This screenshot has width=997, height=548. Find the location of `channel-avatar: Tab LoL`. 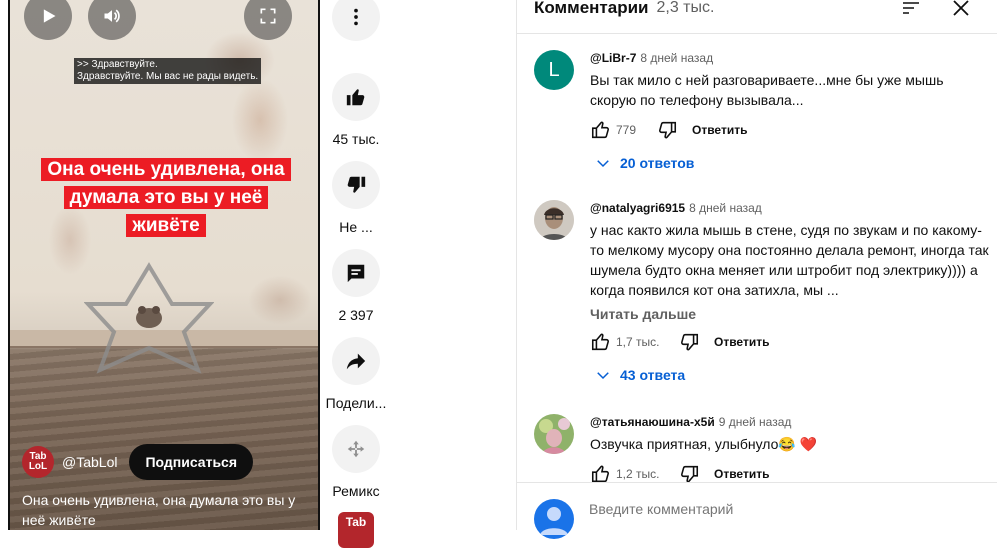

channel-avatar: Tab LoL is located at coordinates (38, 462).